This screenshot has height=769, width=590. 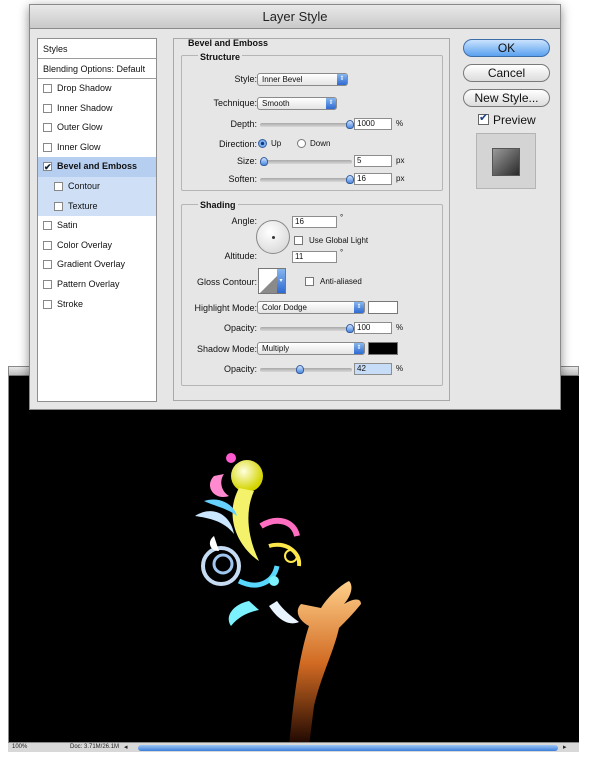 What do you see at coordinates (58, 186) in the screenshot?
I see `contour-checkbox` at bounding box center [58, 186].